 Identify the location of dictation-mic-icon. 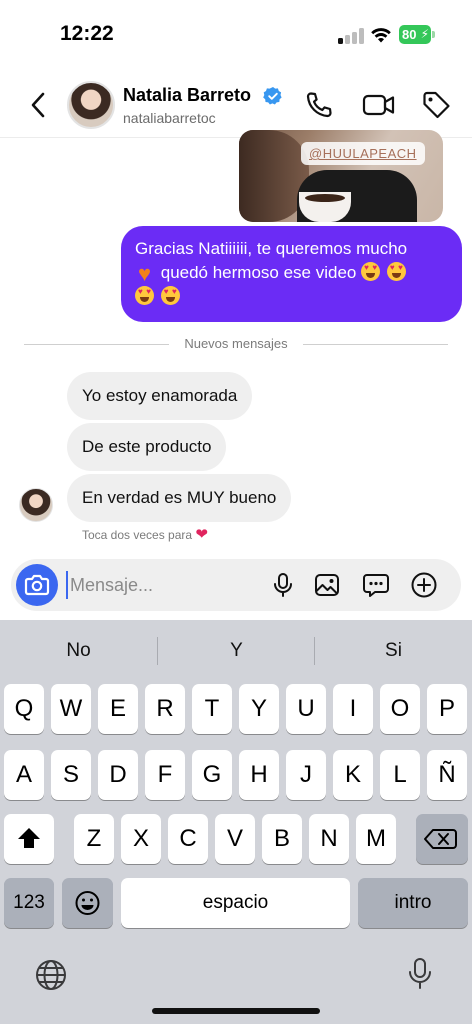
(420, 974).